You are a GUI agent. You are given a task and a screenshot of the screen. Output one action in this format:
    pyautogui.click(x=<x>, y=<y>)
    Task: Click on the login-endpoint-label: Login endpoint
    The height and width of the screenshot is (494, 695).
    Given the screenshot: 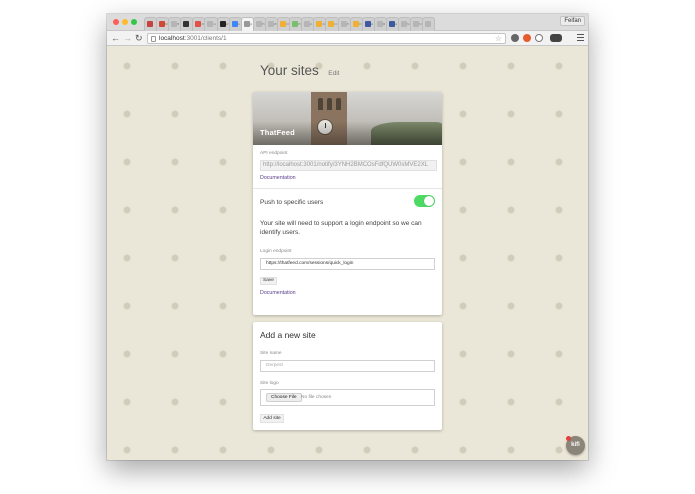 What is the action you would take?
    pyautogui.click(x=276, y=251)
    